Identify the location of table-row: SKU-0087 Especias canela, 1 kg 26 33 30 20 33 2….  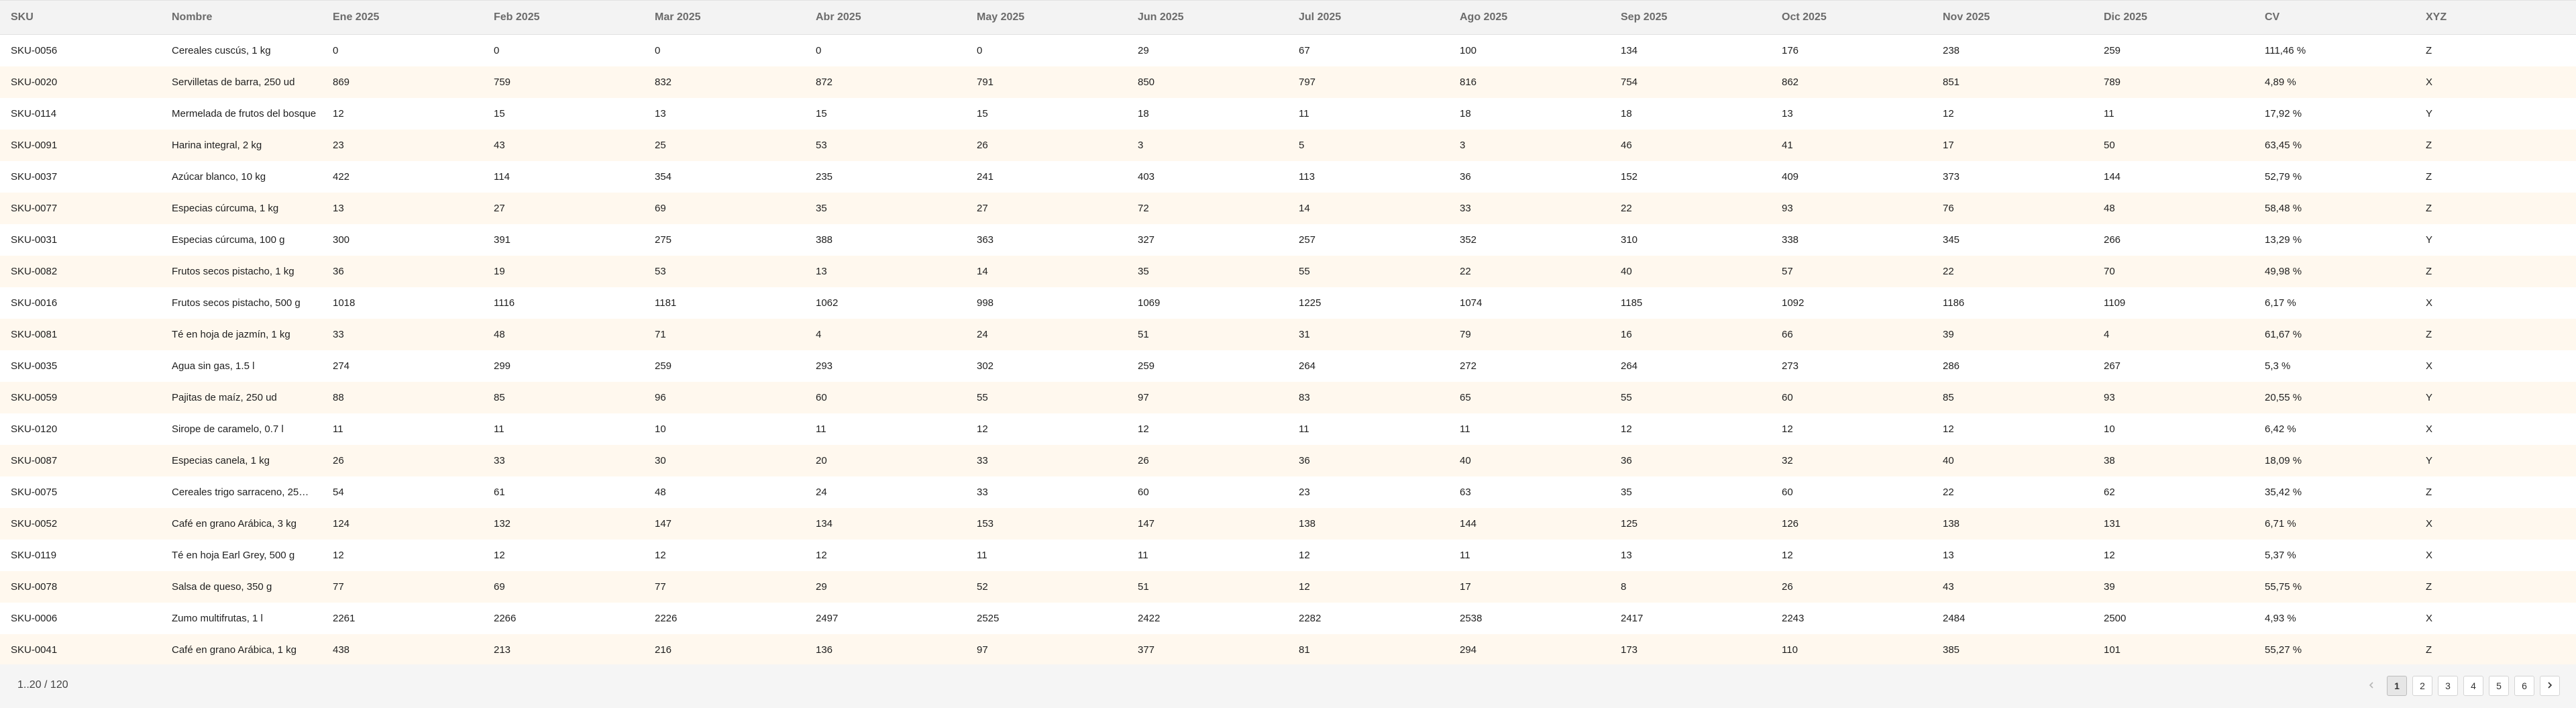
(1288, 461).